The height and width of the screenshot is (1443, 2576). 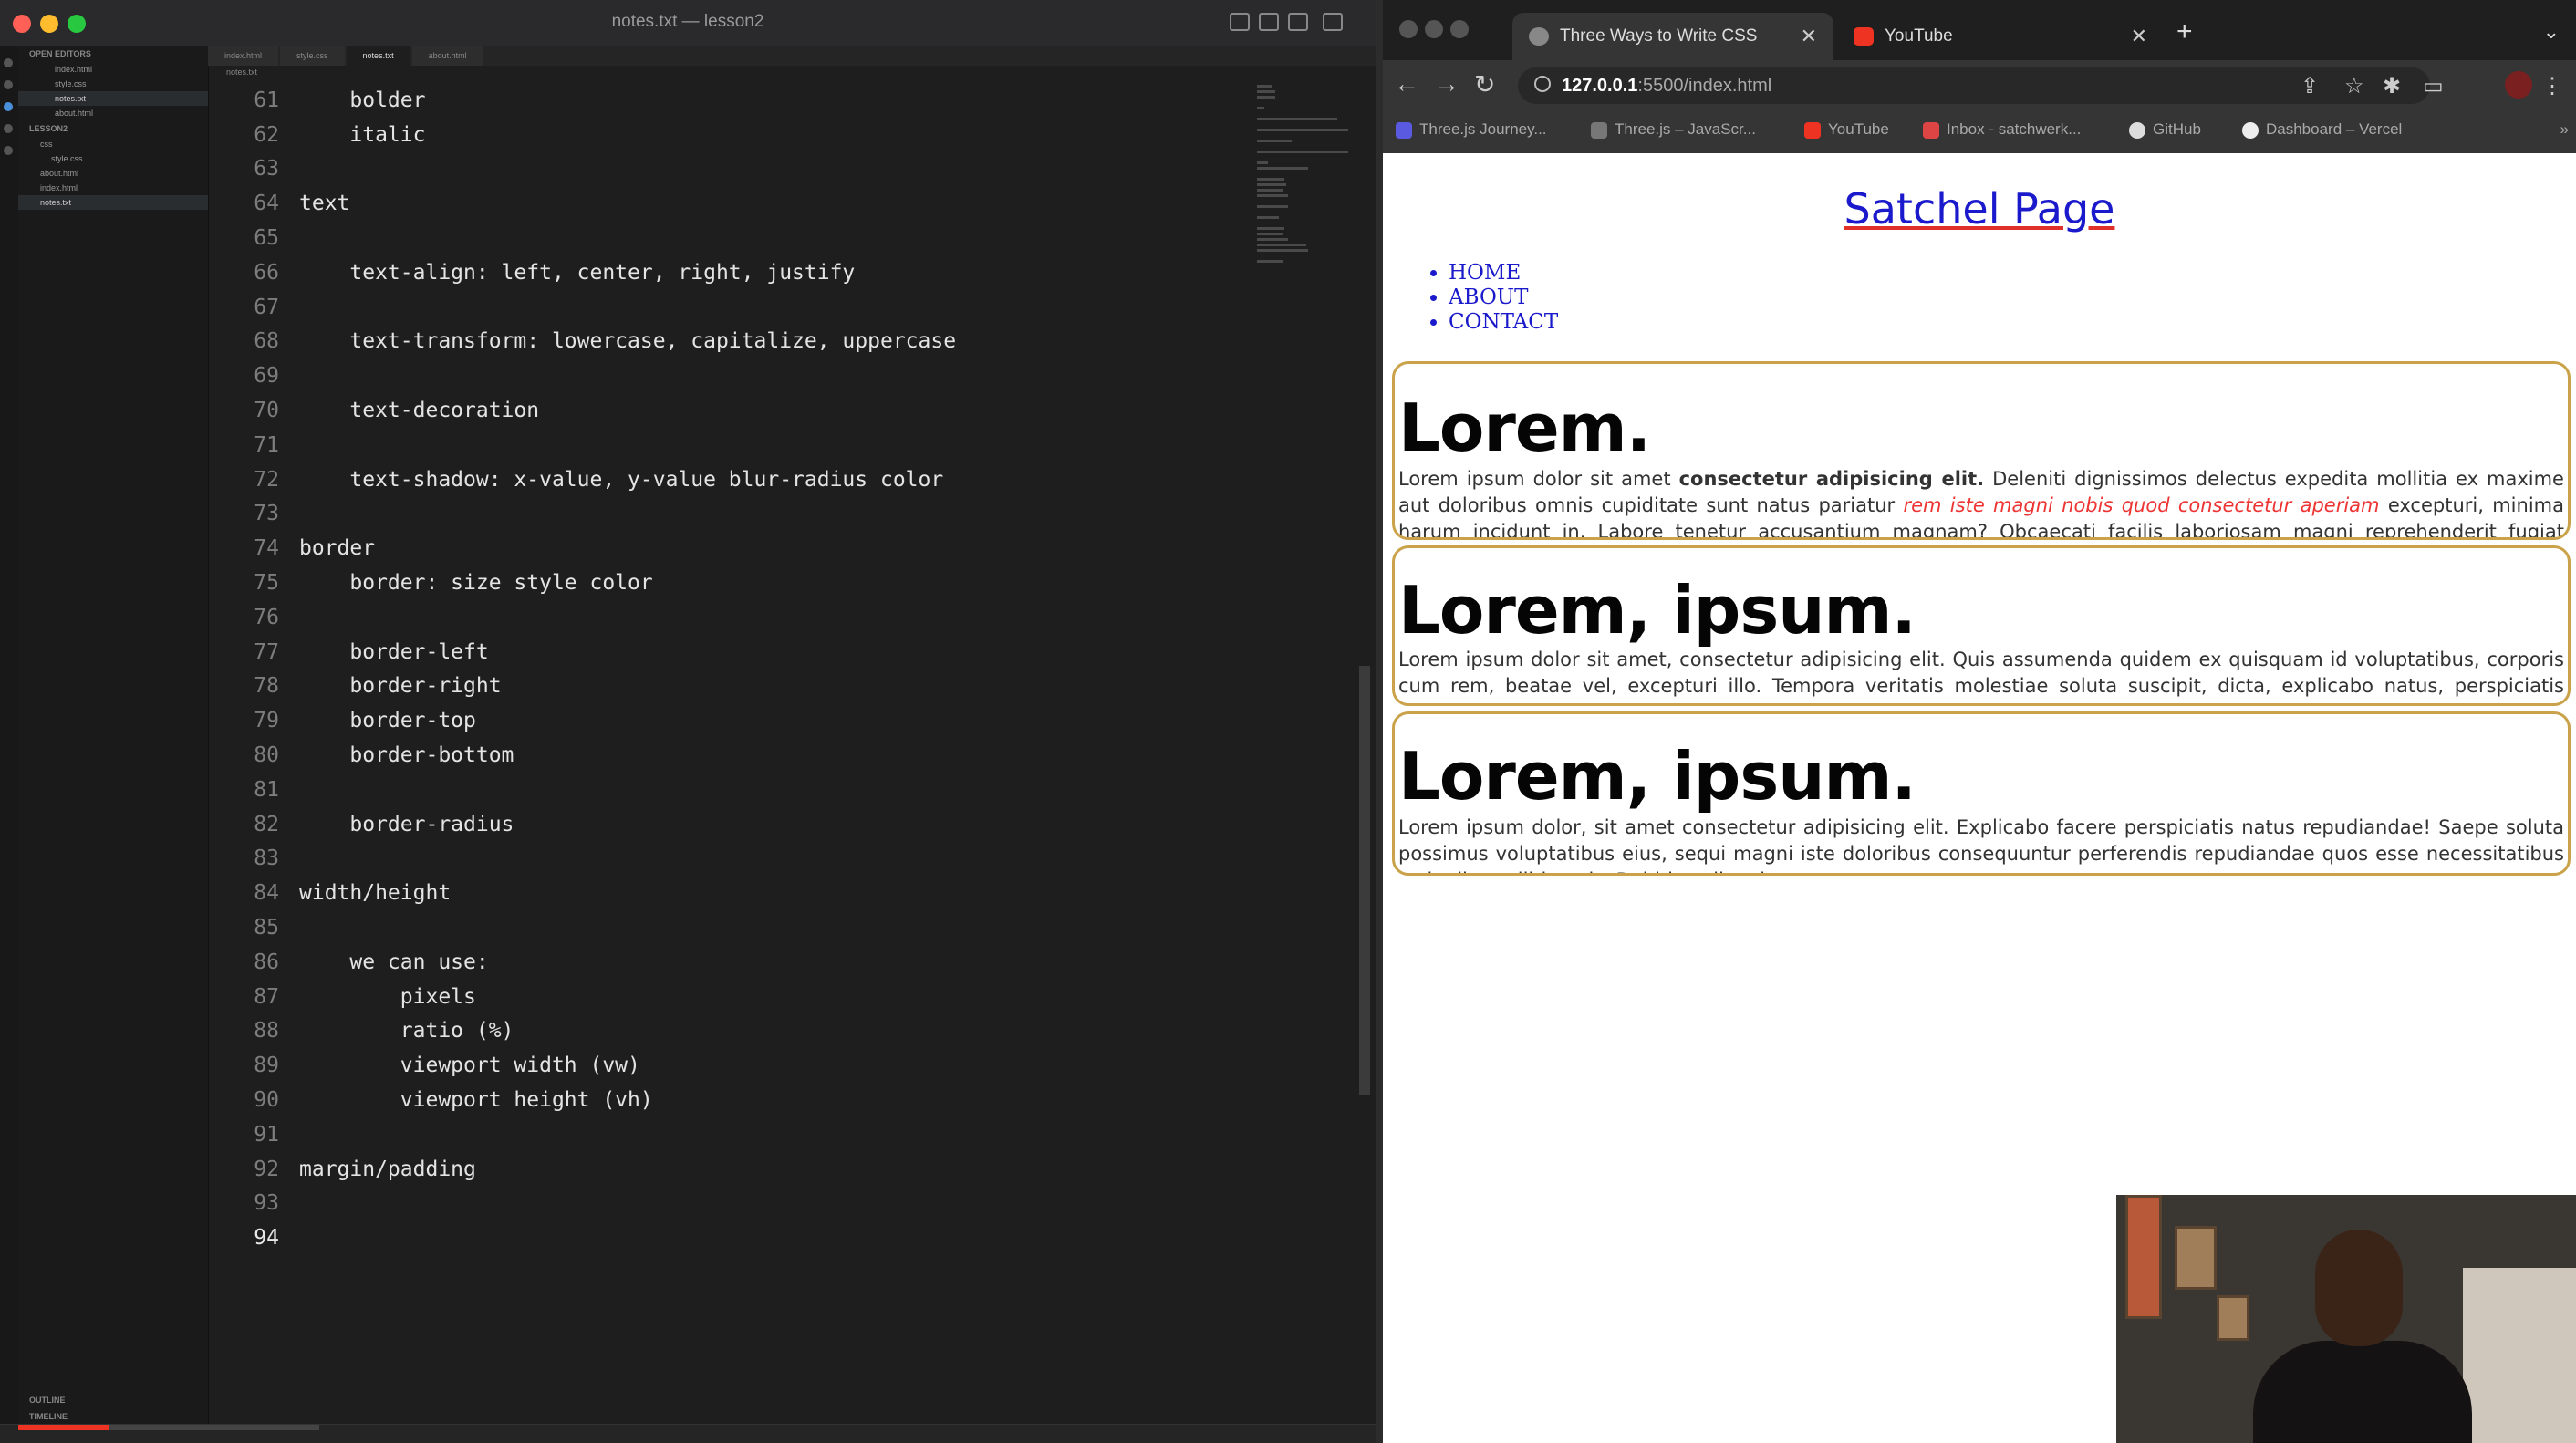 What do you see at coordinates (2322, 129) in the screenshot?
I see `bookmark-item: Dashboard – Vercel` at bounding box center [2322, 129].